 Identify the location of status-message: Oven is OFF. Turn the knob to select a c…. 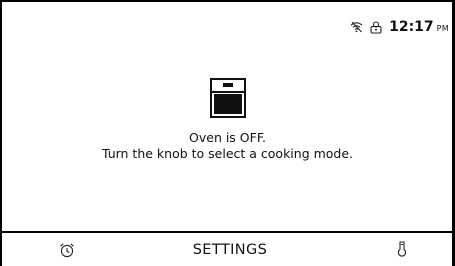
(227, 146).